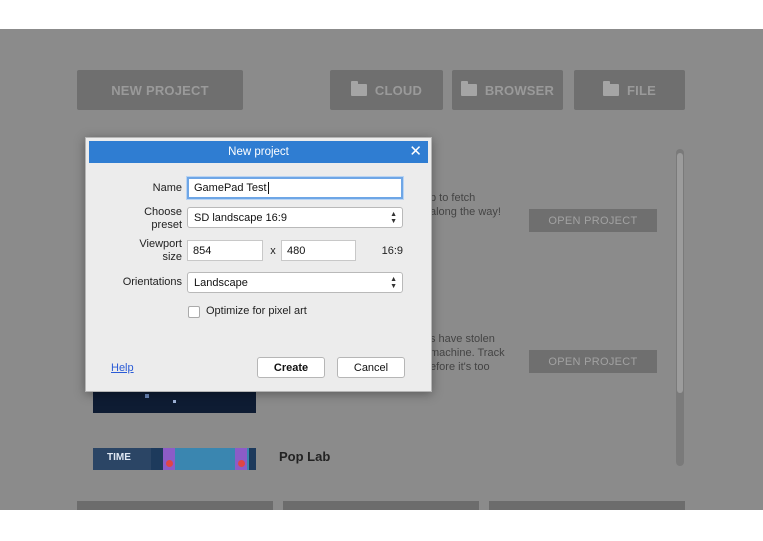  What do you see at coordinates (194, 312) in the screenshot?
I see `pixel-art-checkbox` at bounding box center [194, 312].